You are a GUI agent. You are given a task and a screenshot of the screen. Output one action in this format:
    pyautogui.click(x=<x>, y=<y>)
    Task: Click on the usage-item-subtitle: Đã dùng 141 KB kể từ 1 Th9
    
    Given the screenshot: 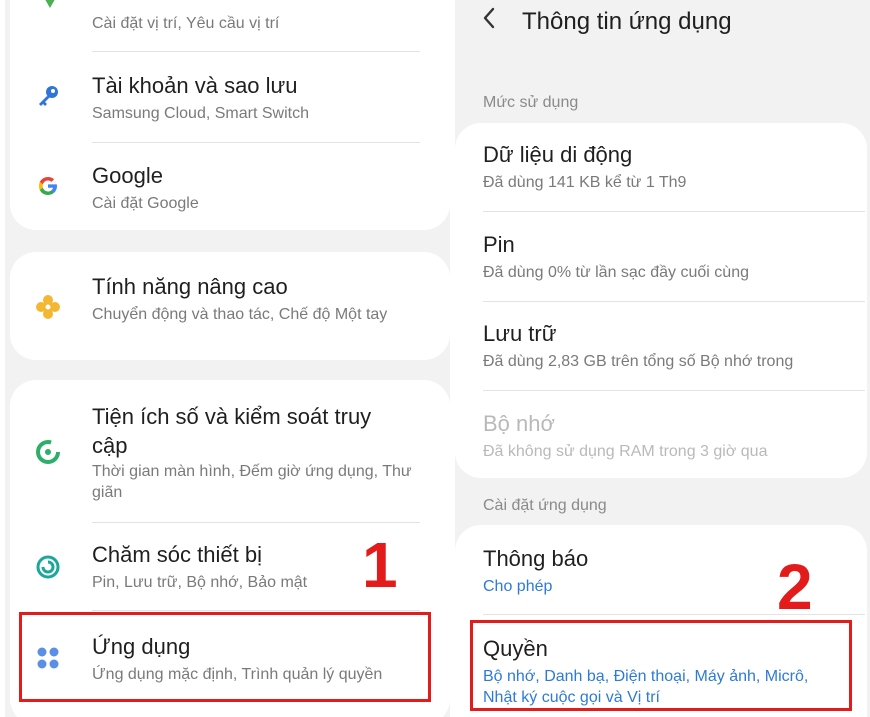 What is the action you would take?
    pyautogui.click(x=585, y=182)
    